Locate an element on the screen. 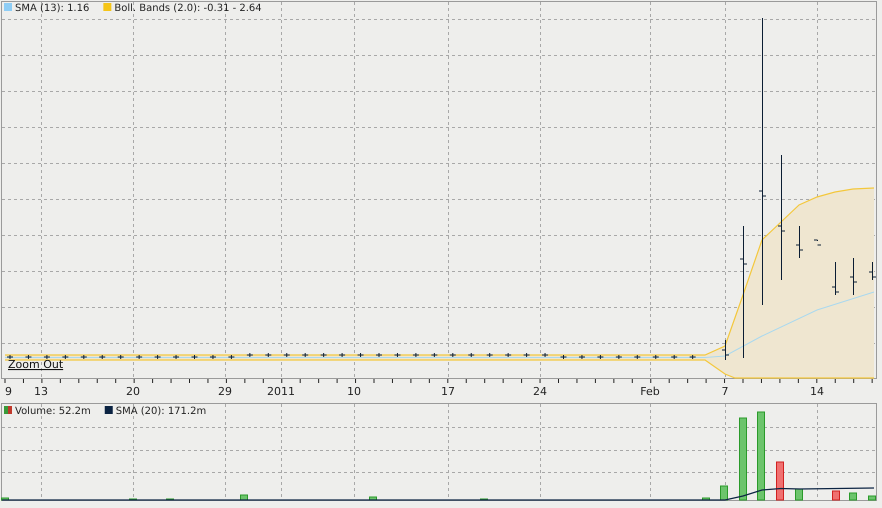 The width and height of the screenshot is (882, 508). legend-label: Volume: 52.2m is located at coordinates (53, 411).